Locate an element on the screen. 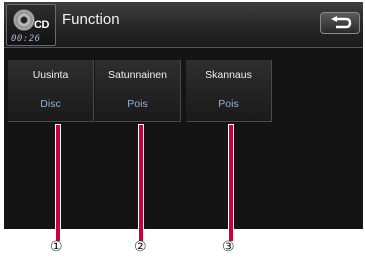 The image size is (365, 258). scan-label: Skannaus is located at coordinates (228, 75).